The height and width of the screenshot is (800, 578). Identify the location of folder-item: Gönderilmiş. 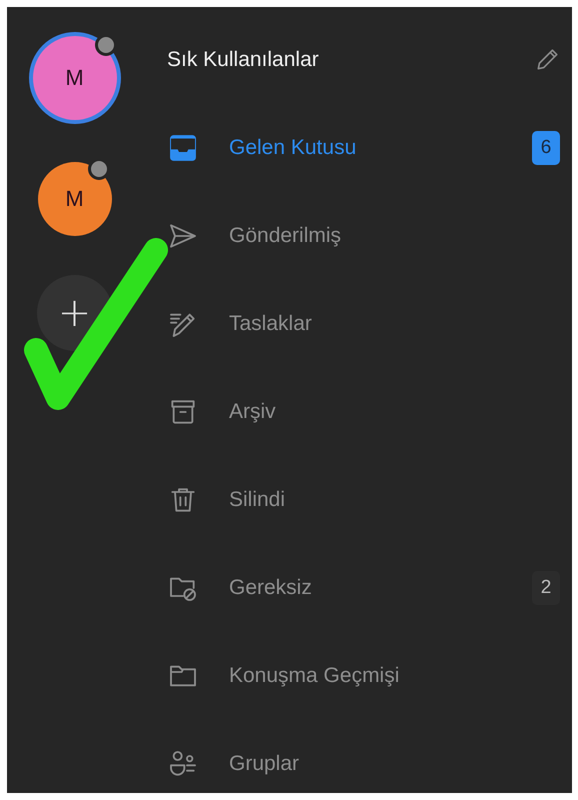
(369, 236).